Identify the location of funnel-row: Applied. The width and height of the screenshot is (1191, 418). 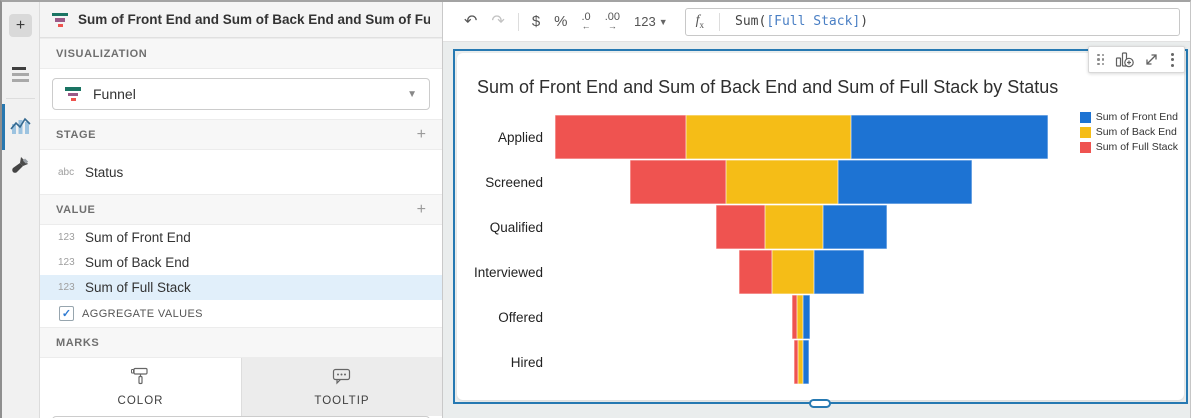
(820, 137).